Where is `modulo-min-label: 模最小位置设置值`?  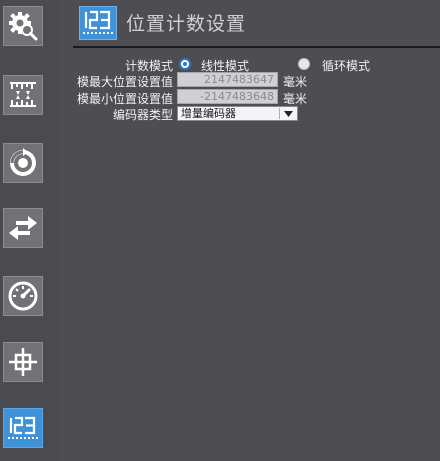
modulo-min-label: 模最小位置设置值 is located at coordinates (124, 99).